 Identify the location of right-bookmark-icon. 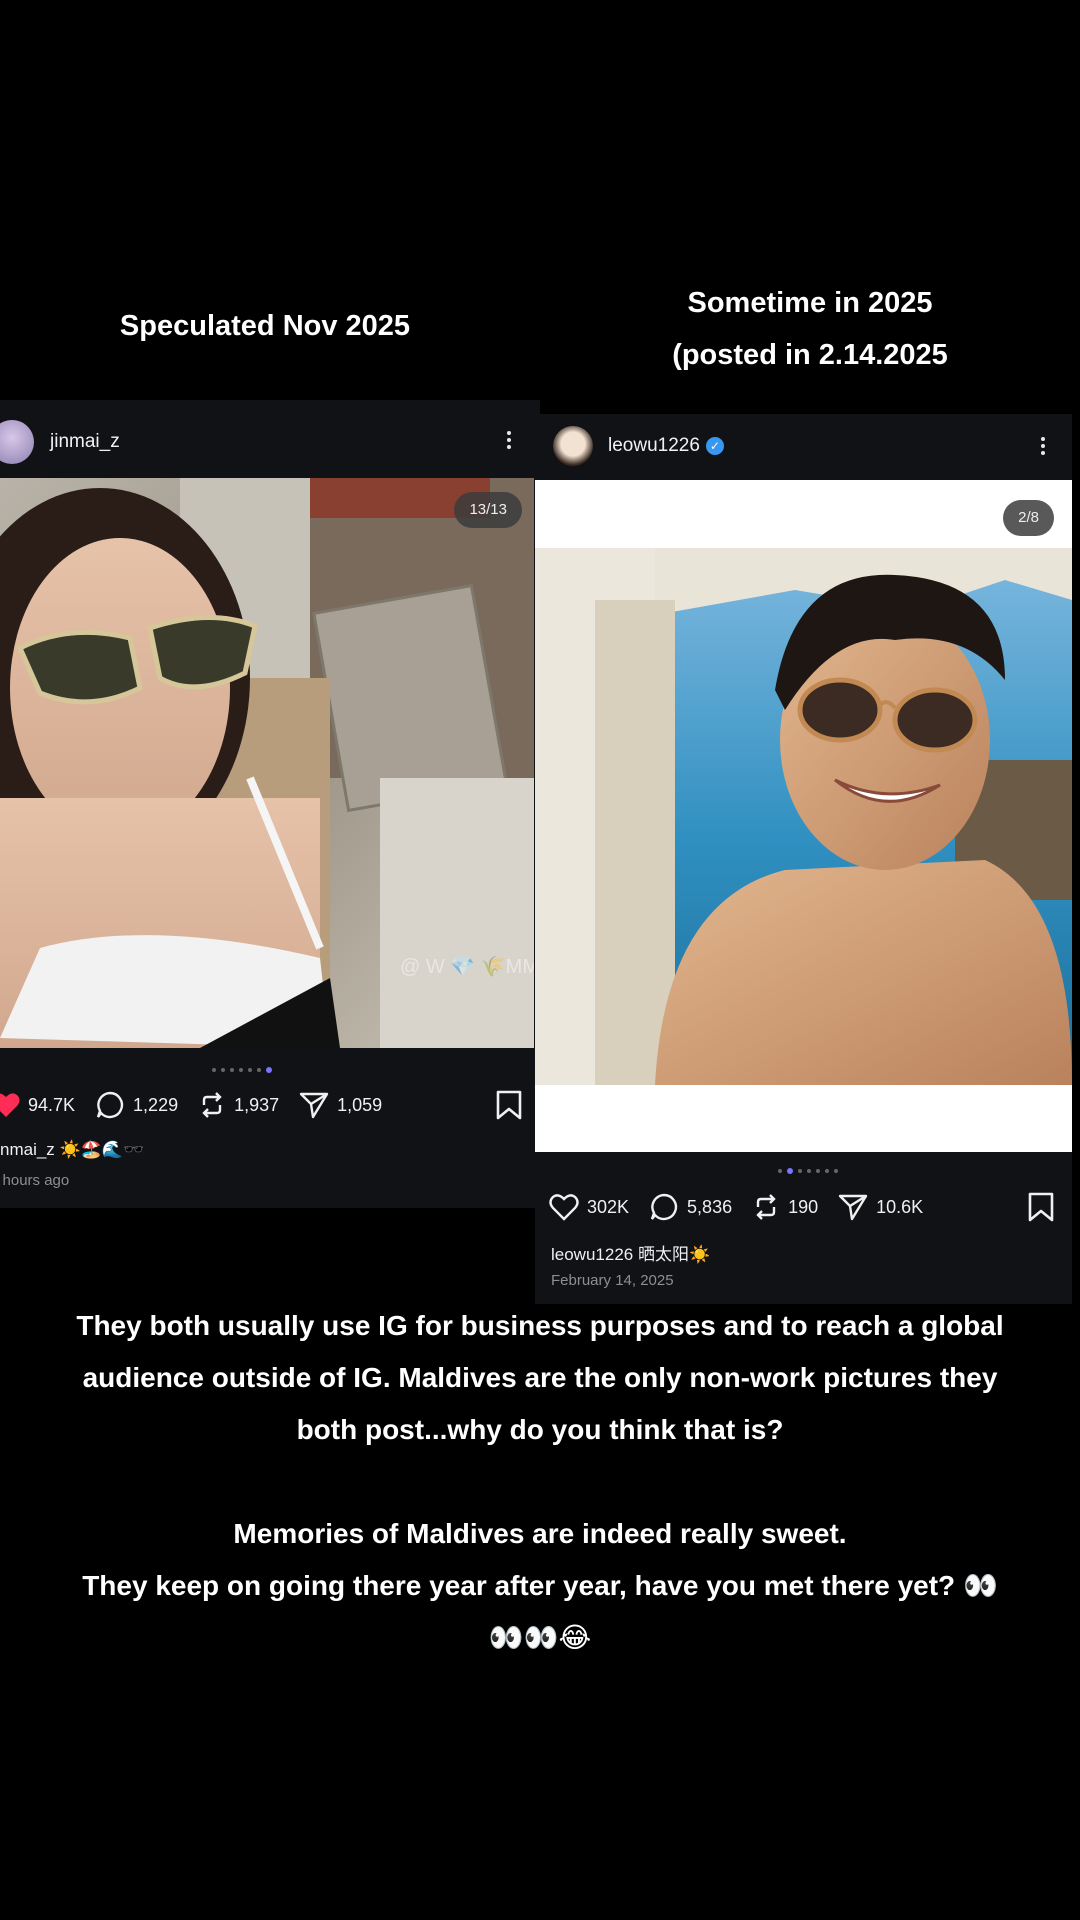
(1041, 1207).